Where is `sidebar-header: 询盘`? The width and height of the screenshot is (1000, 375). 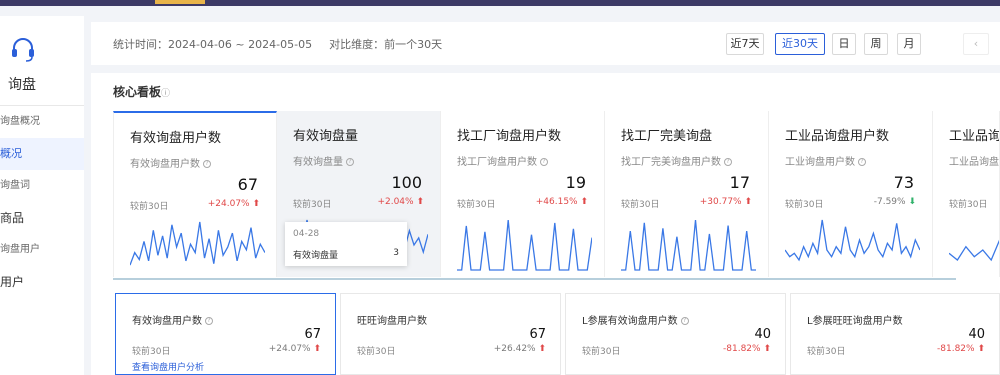
sidebar-header: 询盘 is located at coordinates (42, 61).